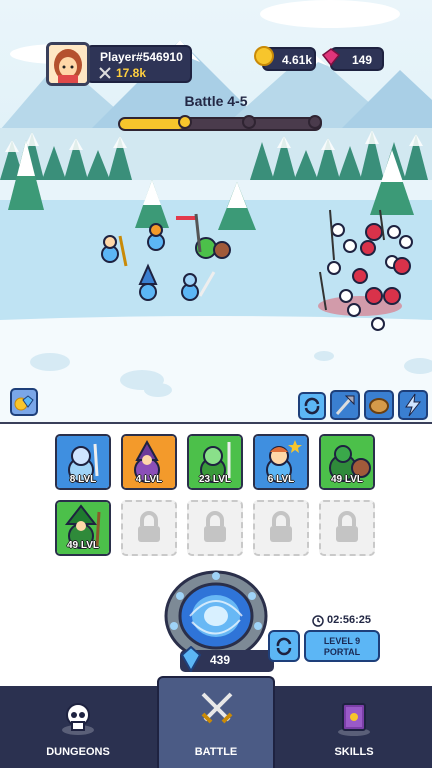 Image resolution: width=432 pixels, height=768 pixels. Describe the element at coordinates (78, 719) in the screenshot. I see `skull-icon` at that location.